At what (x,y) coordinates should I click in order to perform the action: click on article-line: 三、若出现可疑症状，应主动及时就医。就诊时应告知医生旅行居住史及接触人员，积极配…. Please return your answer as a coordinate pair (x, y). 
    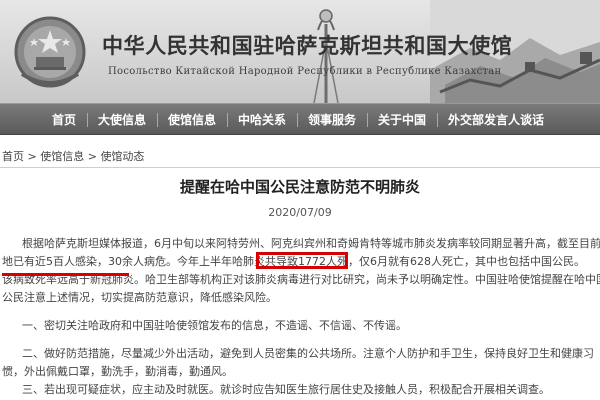
    Looking at the image, I should click on (286, 390).